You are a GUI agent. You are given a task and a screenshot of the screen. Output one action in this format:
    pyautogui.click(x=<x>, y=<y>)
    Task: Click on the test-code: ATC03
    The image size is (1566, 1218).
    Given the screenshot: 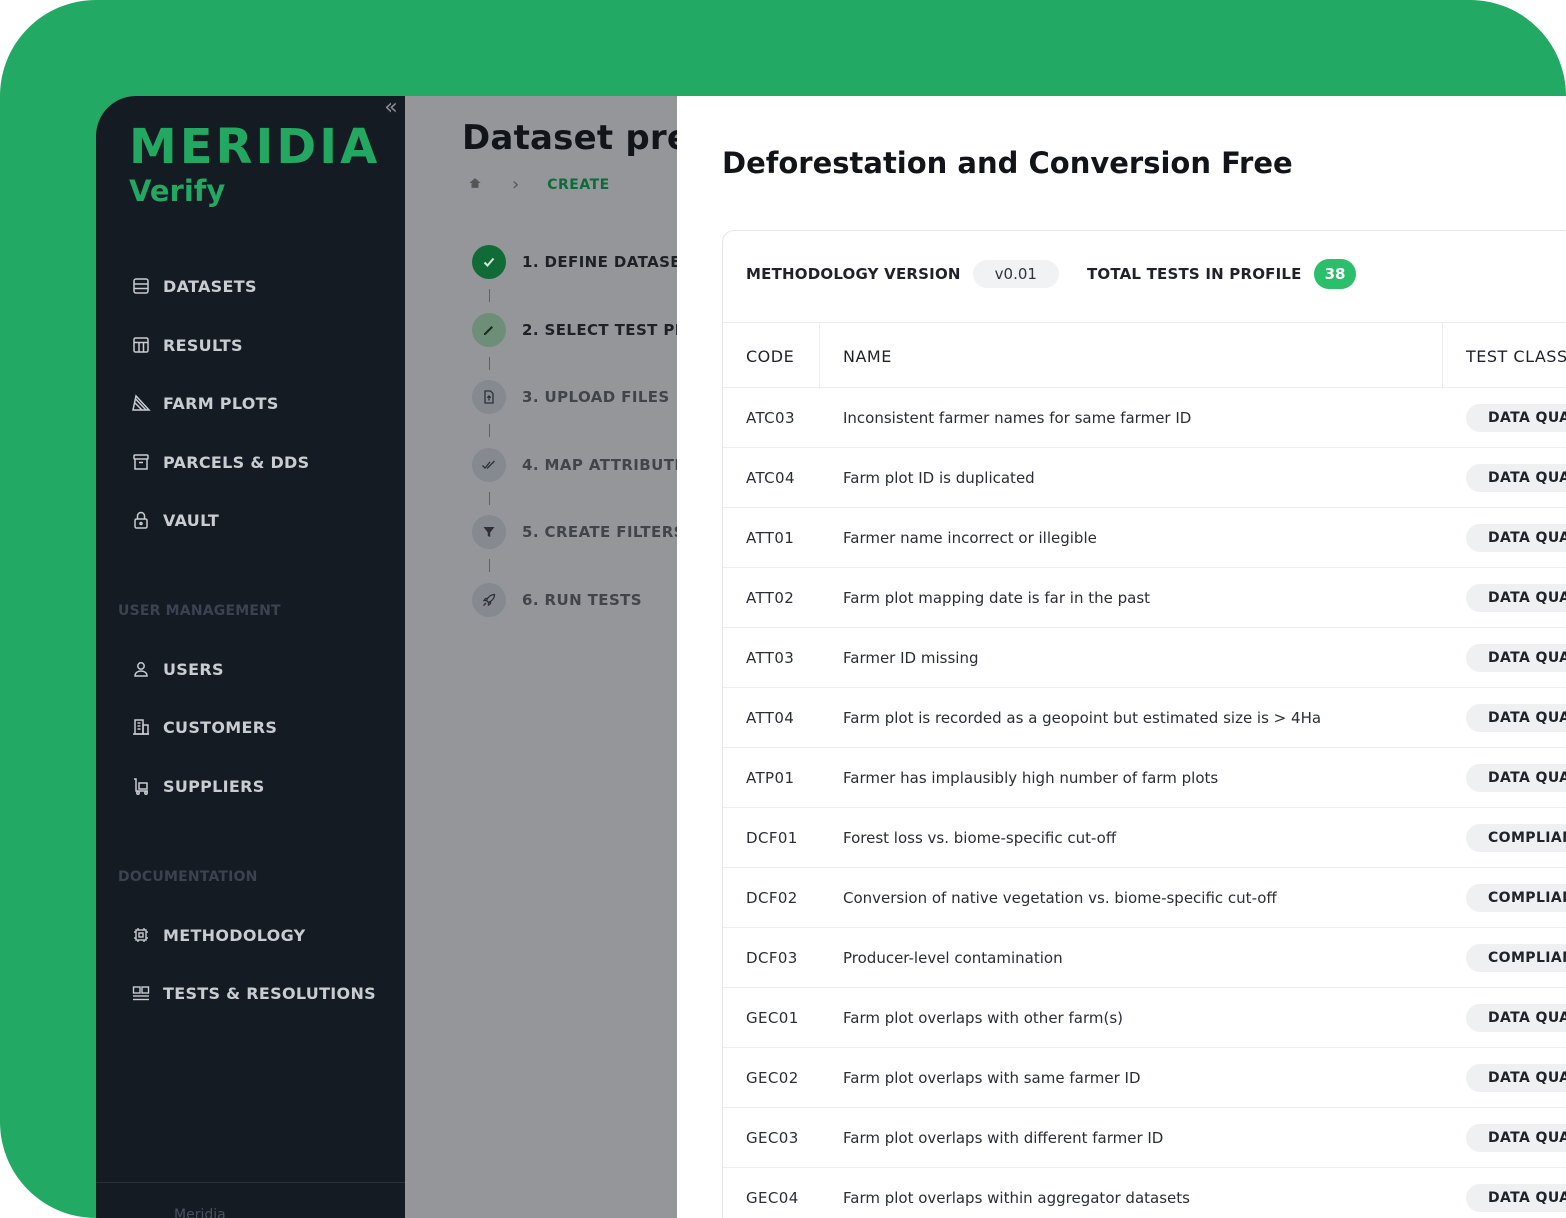 What is the action you would take?
    pyautogui.click(x=770, y=418)
    